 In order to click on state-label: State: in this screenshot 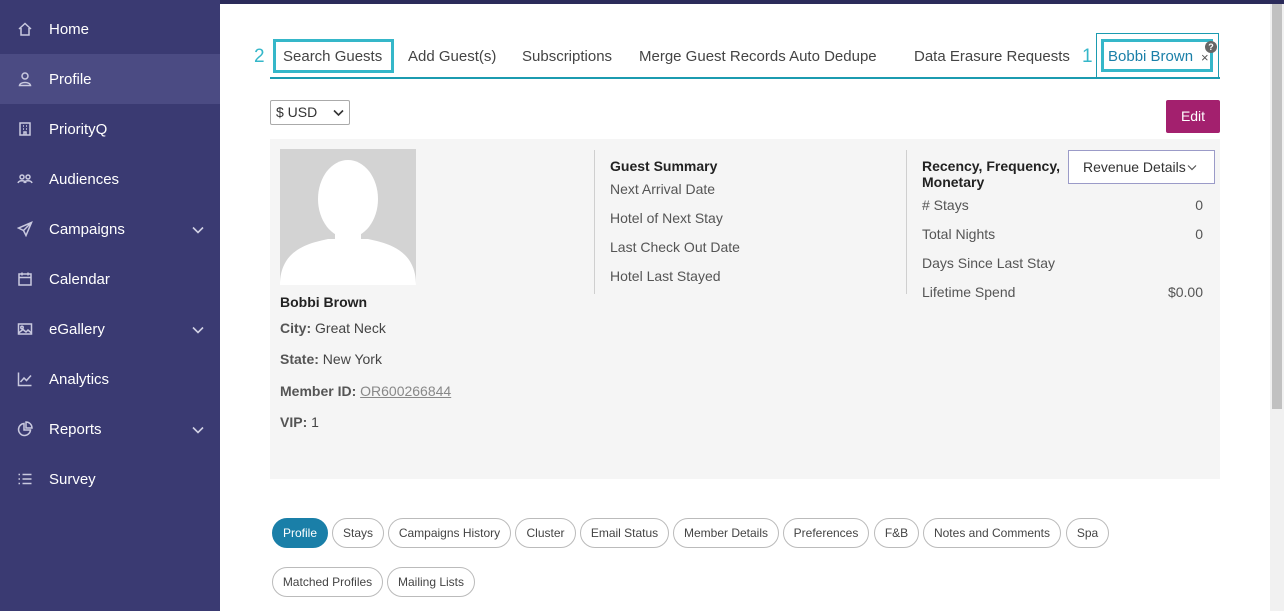, I will do `click(299, 359)`.